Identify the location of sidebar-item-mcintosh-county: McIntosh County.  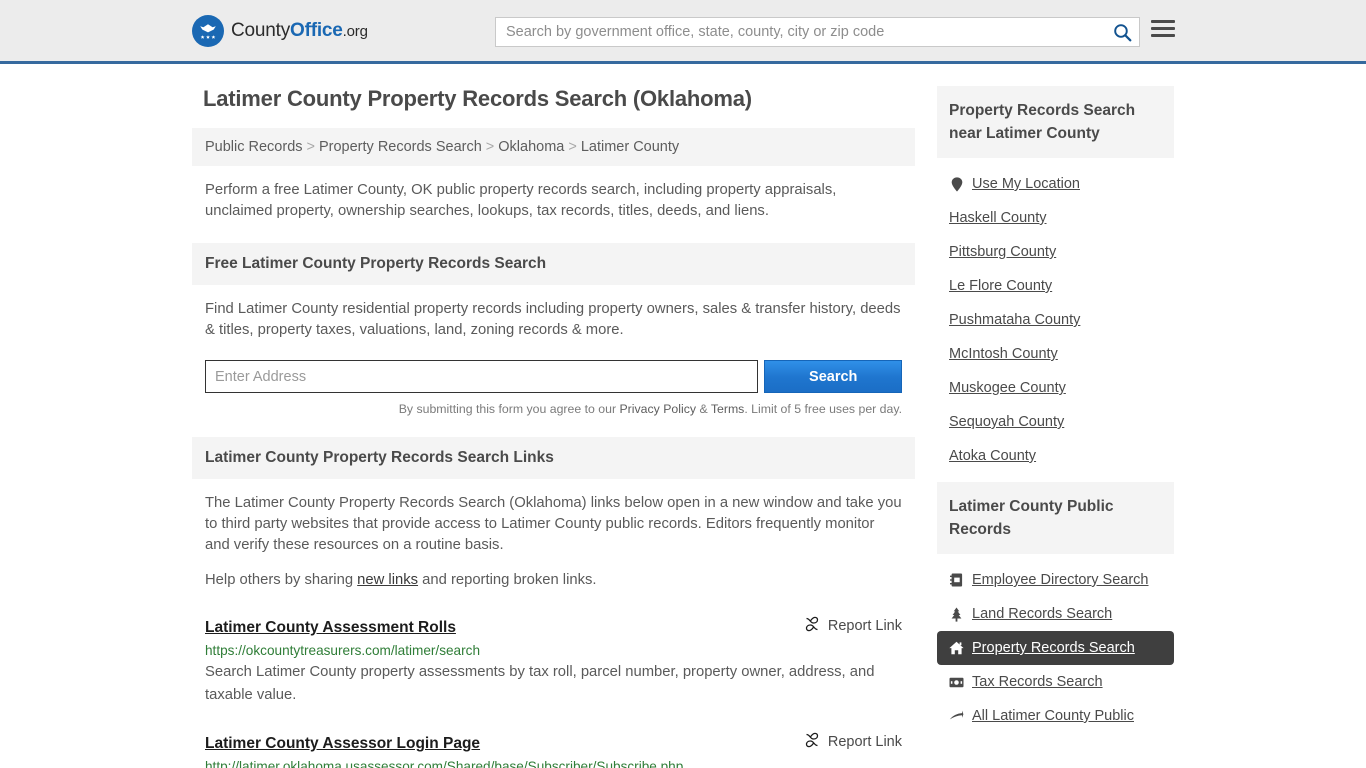
(1055, 354).